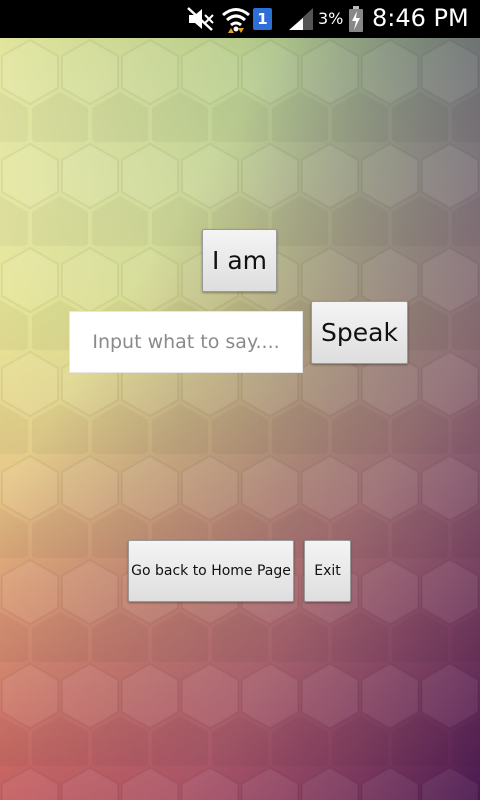 This screenshot has height=800, width=480. I want to click on battery-charging-icon, so click(356, 19).